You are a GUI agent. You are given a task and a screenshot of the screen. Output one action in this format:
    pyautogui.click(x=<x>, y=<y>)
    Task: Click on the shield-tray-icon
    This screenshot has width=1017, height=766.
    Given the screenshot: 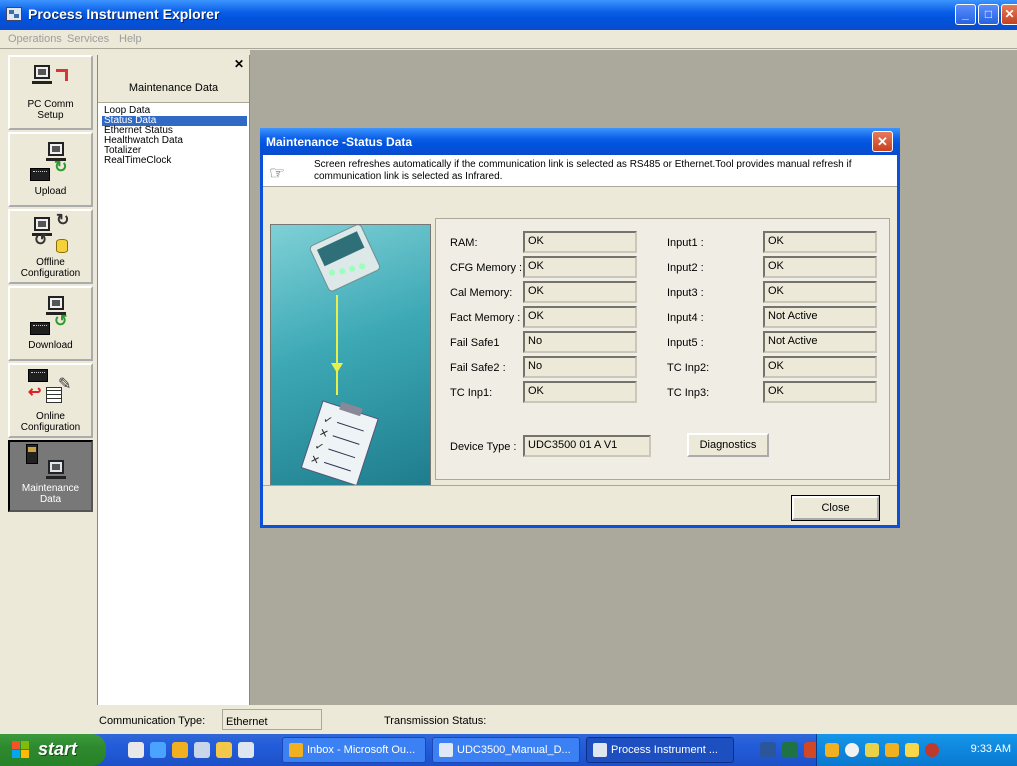 What is the action you would take?
    pyautogui.click(x=912, y=750)
    